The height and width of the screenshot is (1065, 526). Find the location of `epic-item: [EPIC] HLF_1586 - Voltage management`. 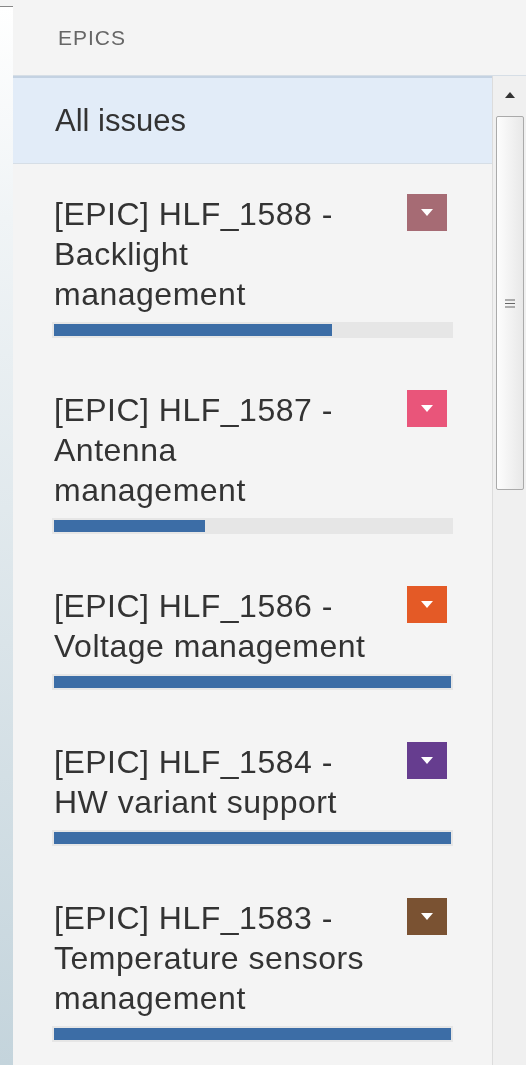

epic-item: [EPIC] HLF_1586 - Voltage management is located at coordinates (252, 634).